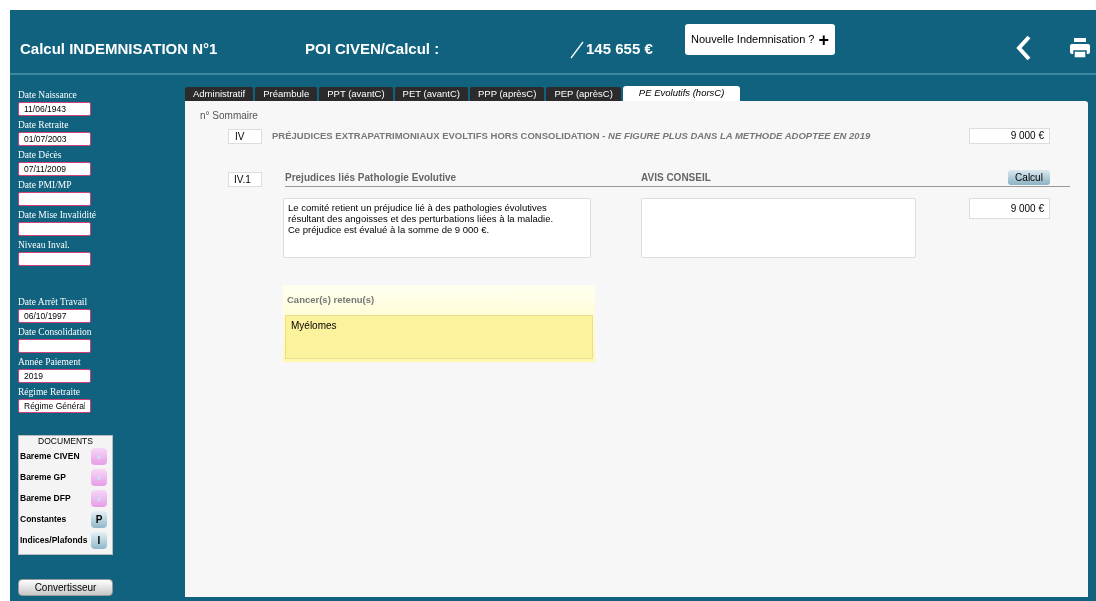 The width and height of the screenshot is (1096, 601). What do you see at coordinates (507, 94) in the screenshot?
I see `tab: PPP (aprèsC)` at bounding box center [507, 94].